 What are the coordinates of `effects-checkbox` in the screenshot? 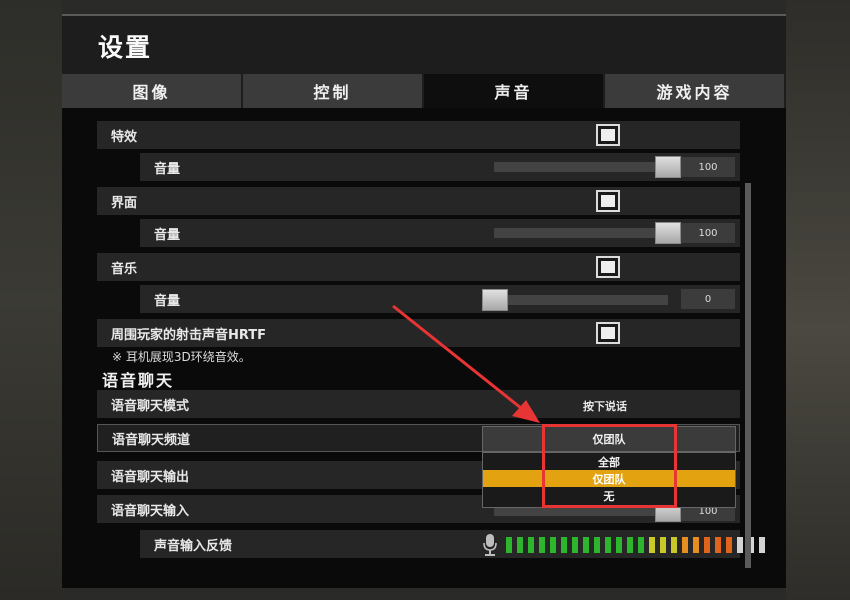 It's located at (608, 135).